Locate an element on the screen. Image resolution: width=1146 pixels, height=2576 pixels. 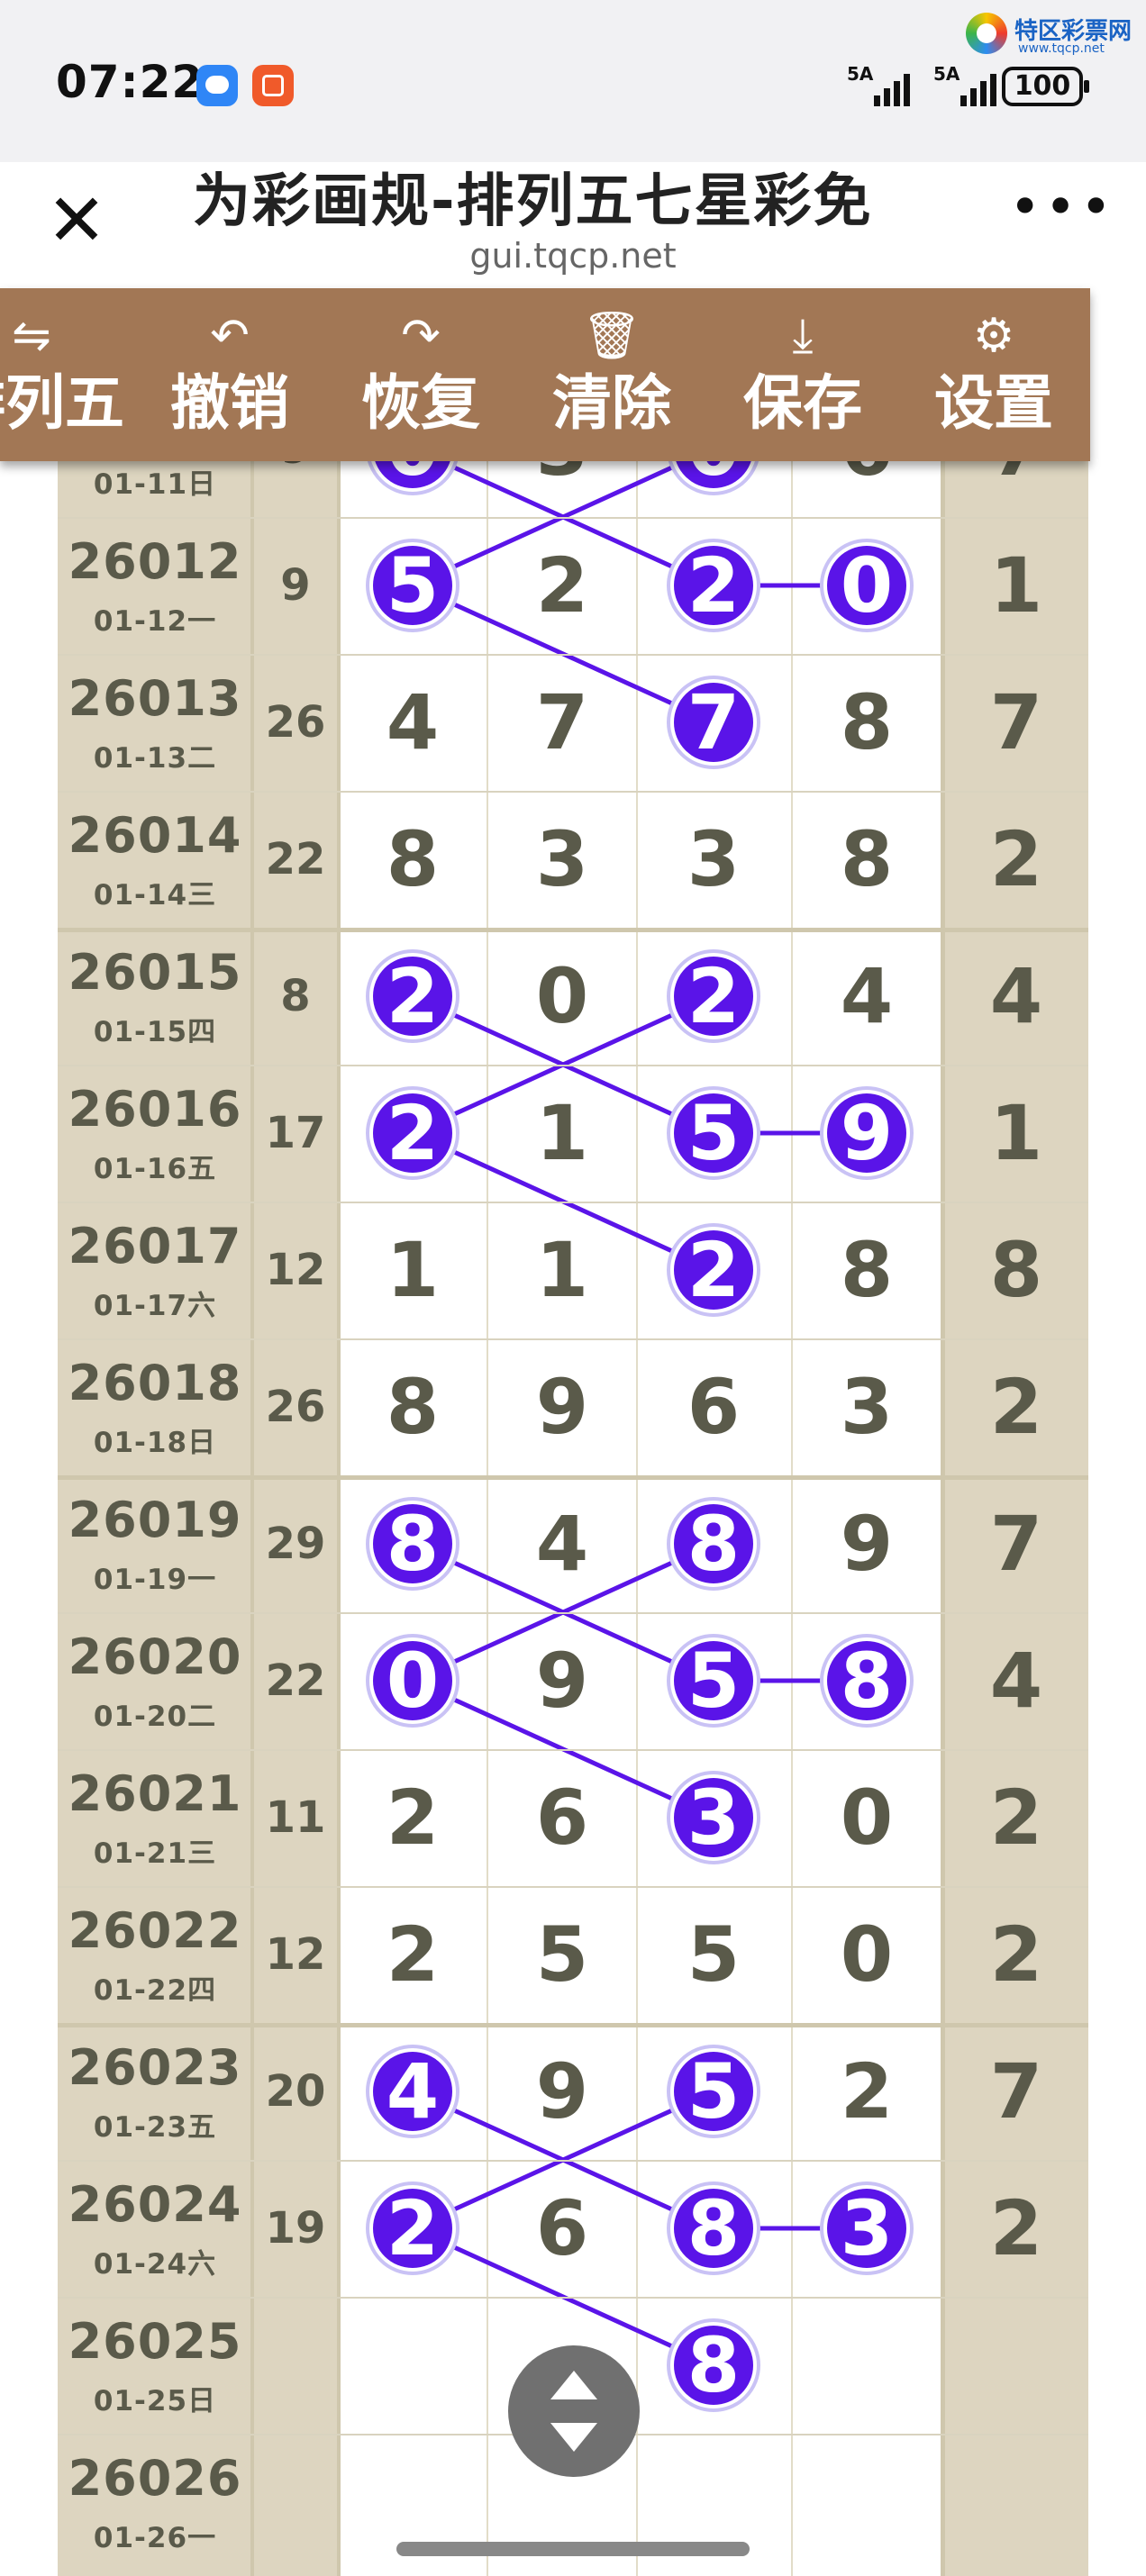
toolbar-undo-button: ↶ 撤销 is located at coordinates (229, 374).